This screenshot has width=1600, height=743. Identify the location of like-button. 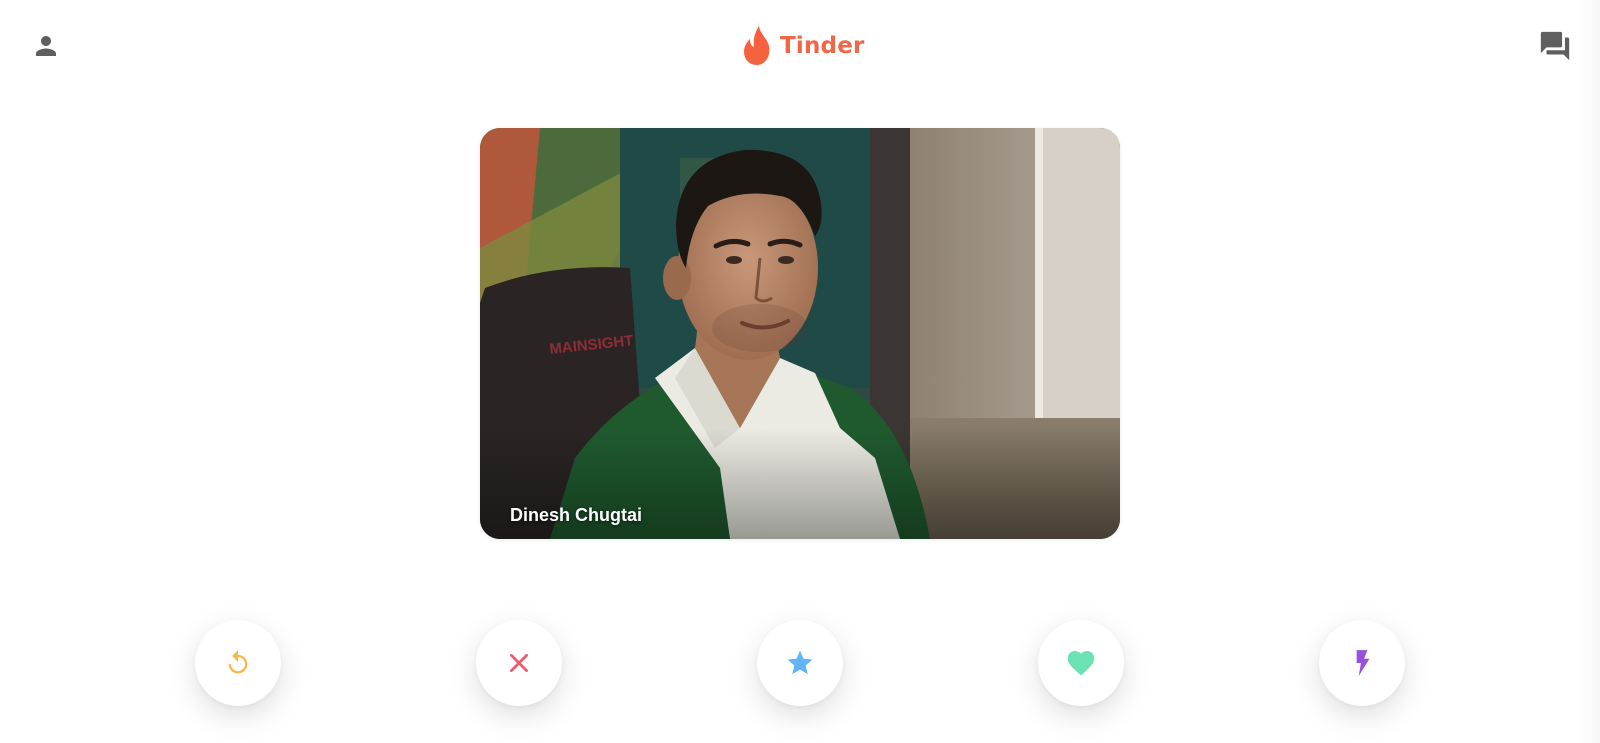
(1081, 663).